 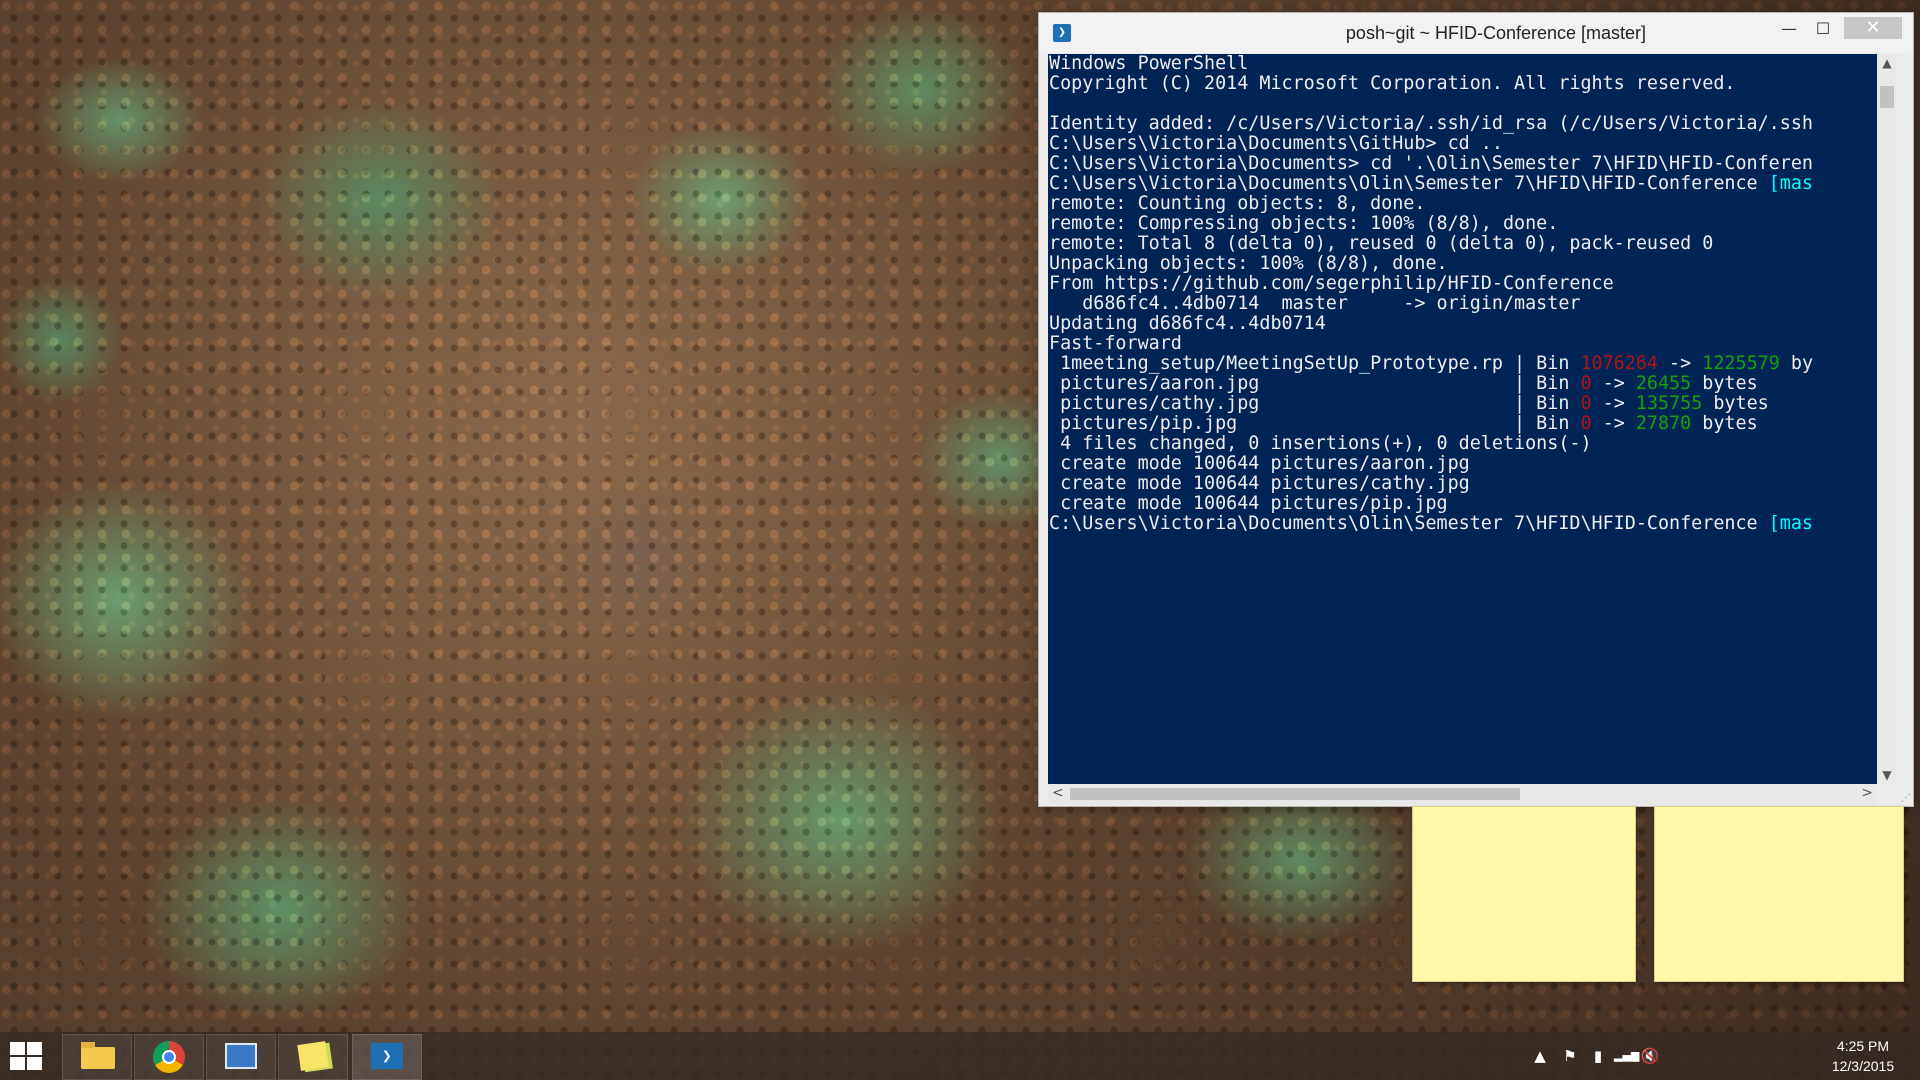 I want to click on chrome-icon, so click(x=169, y=1057).